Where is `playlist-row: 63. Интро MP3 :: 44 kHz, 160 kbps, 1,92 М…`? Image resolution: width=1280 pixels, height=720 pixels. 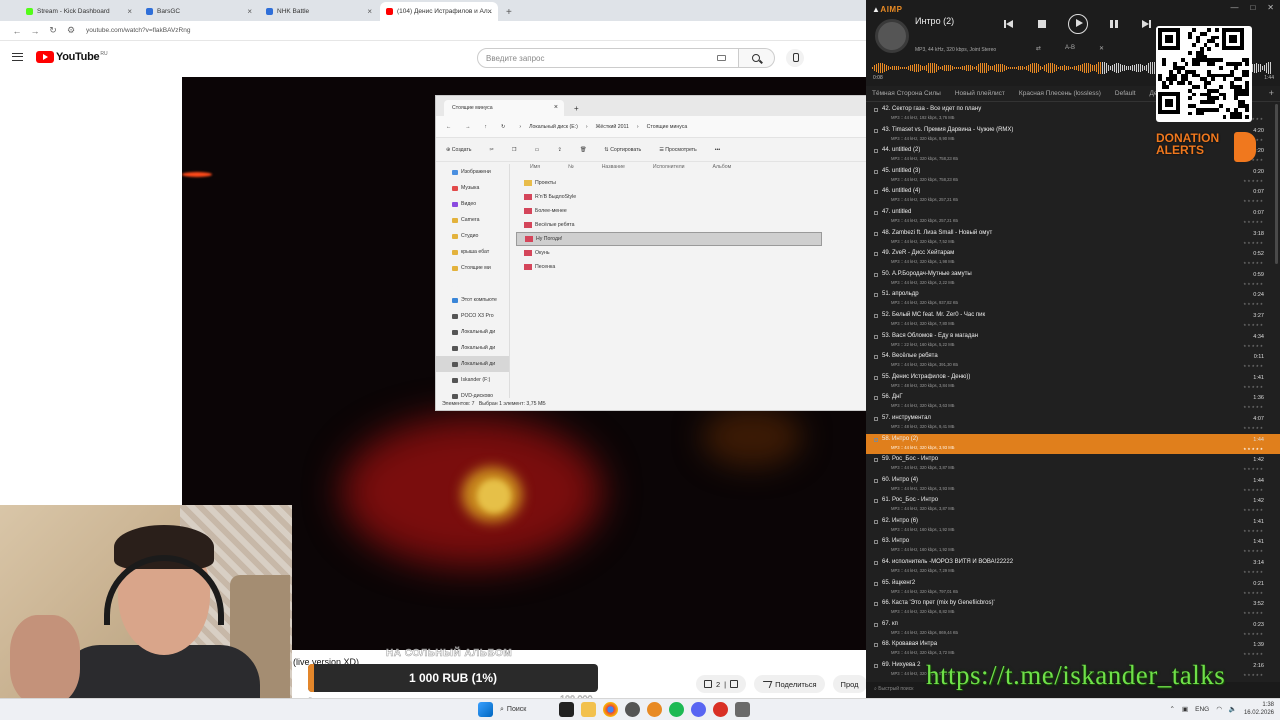
playlist-row: 63. Интро MP3 :: 44 kHz, 160 kbps, 1,92 М… is located at coordinates (1073, 546).